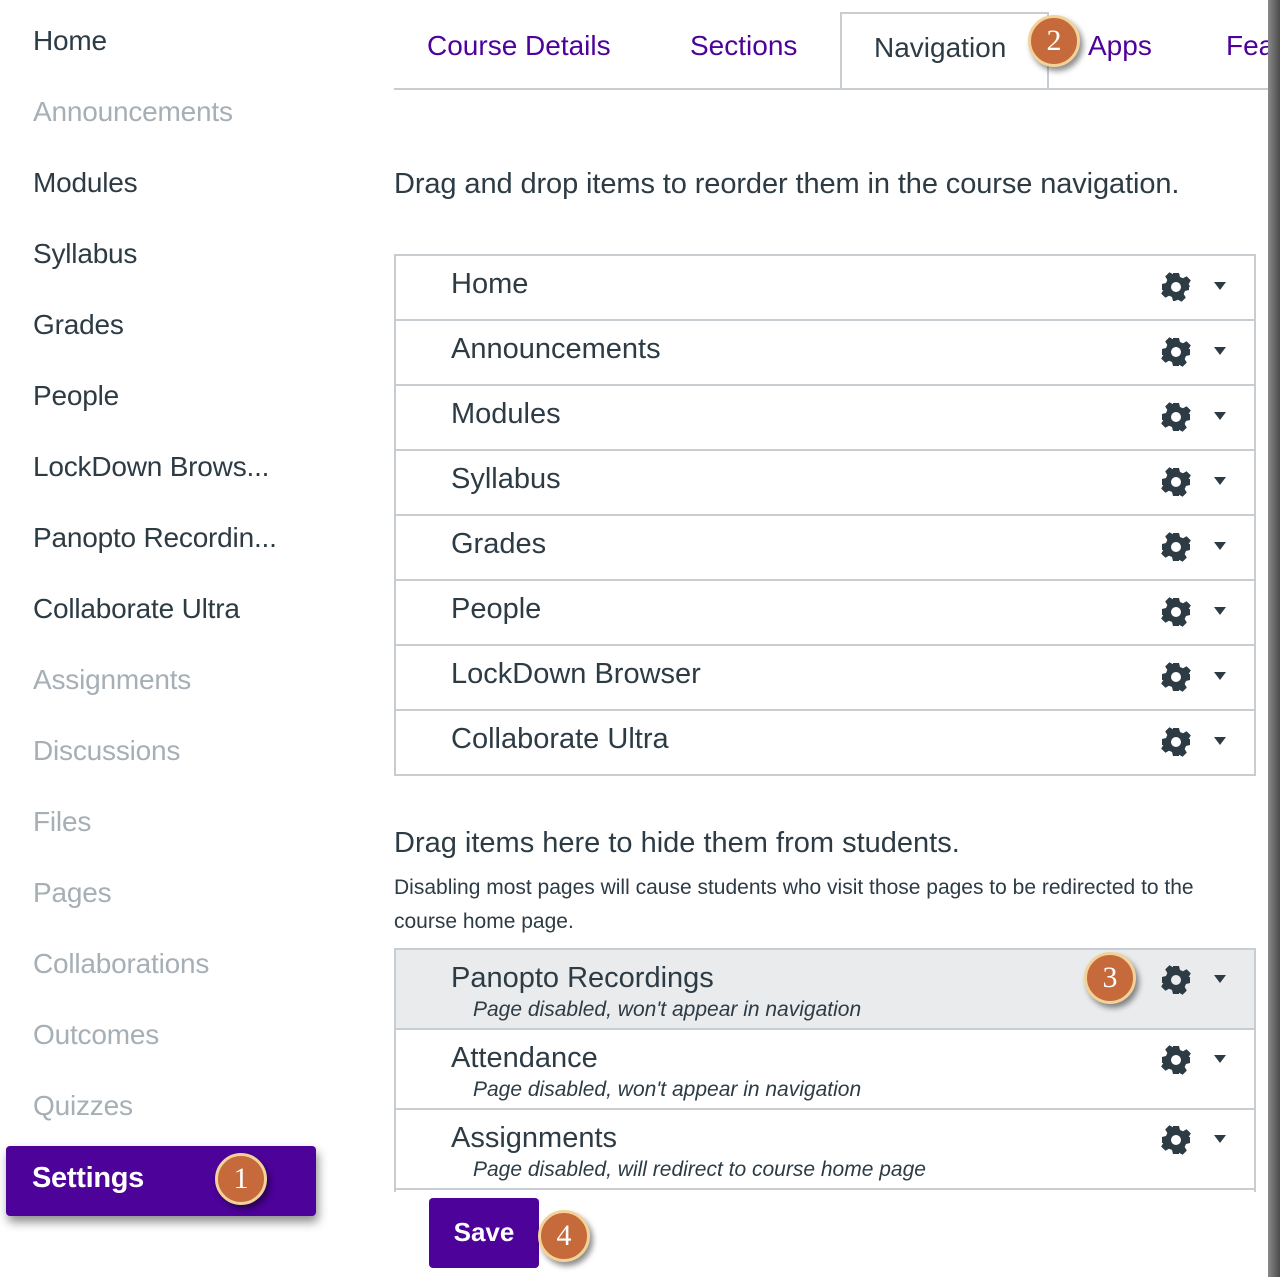 This screenshot has width=1280, height=1277. What do you see at coordinates (1054, 41) in the screenshot?
I see `callout-badge-2: 2` at bounding box center [1054, 41].